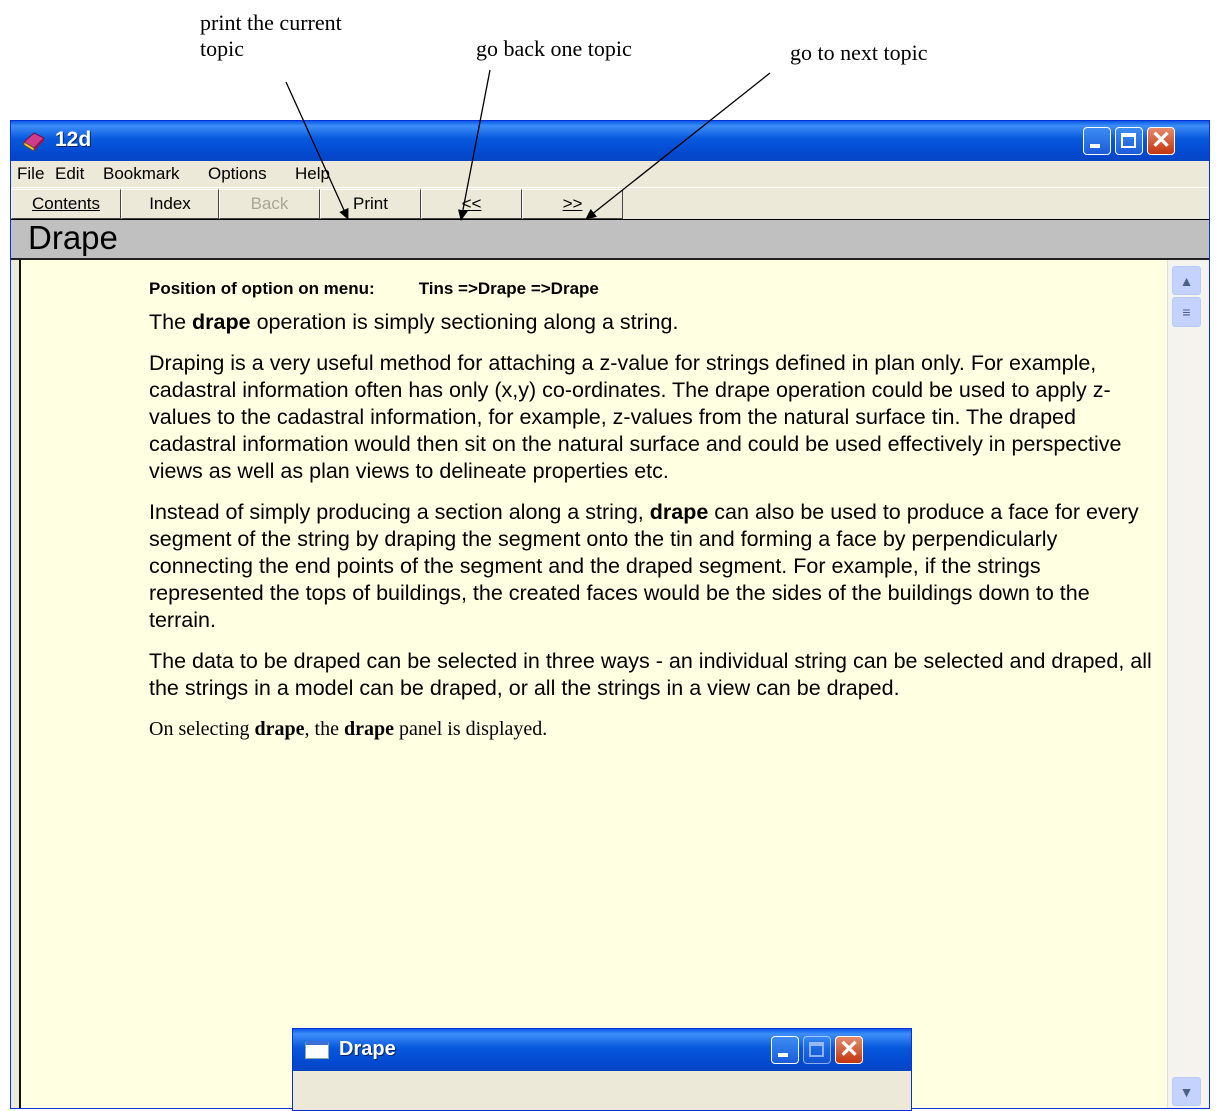 Image resolution: width=1220 pixels, height=1111 pixels. I want to click on p5-text-a: On selecting, so click(202, 729).